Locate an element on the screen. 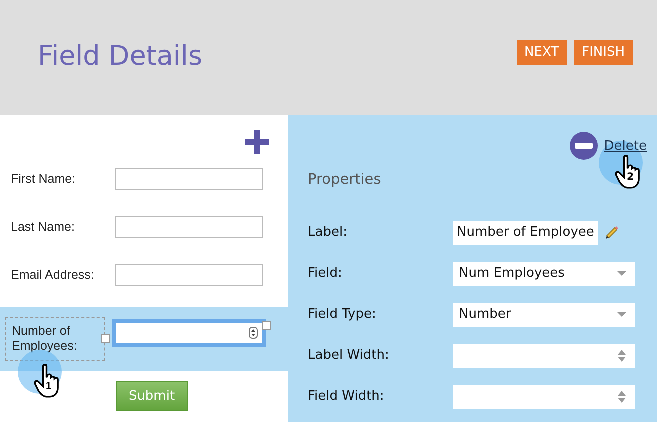 The width and height of the screenshot is (657, 422). field-label: First Name: is located at coordinates (63, 179).